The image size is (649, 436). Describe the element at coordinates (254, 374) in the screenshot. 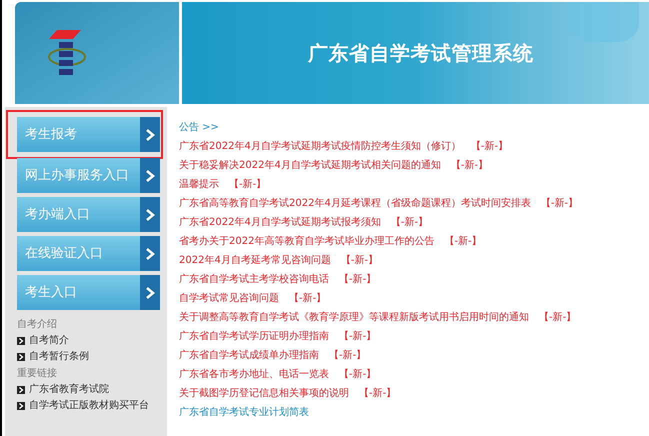

I see `notice-link: 广东省各市考办地址、电话一览表` at that location.